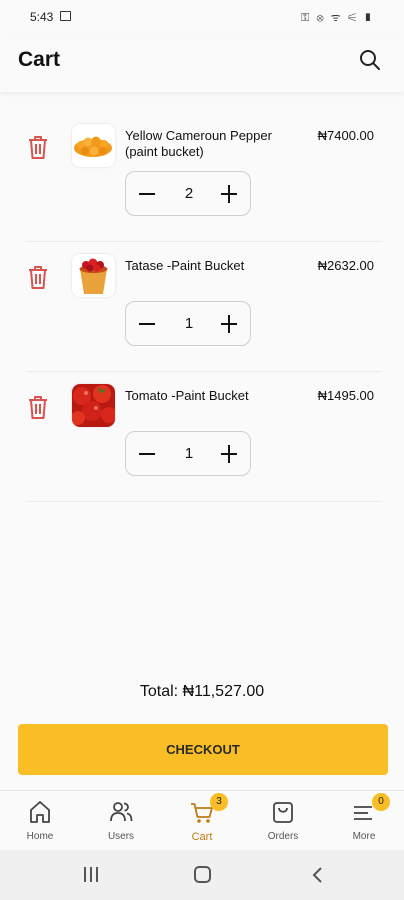 This screenshot has height=900, width=404. I want to click on cart-item: Tomato -Paint Bucket ₦1495.00 1, so click(204, 437).